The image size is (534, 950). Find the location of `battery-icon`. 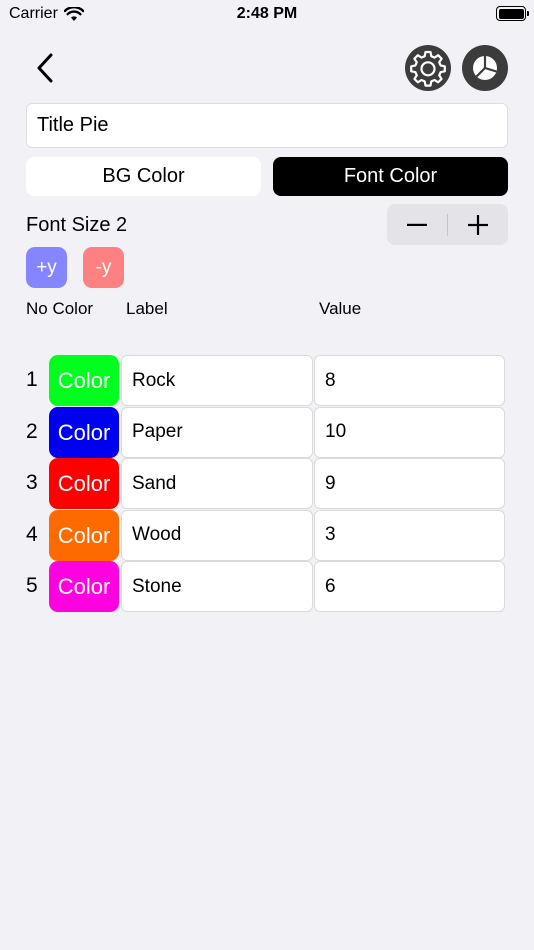

battery-icon is located at coordinates (512, 13).